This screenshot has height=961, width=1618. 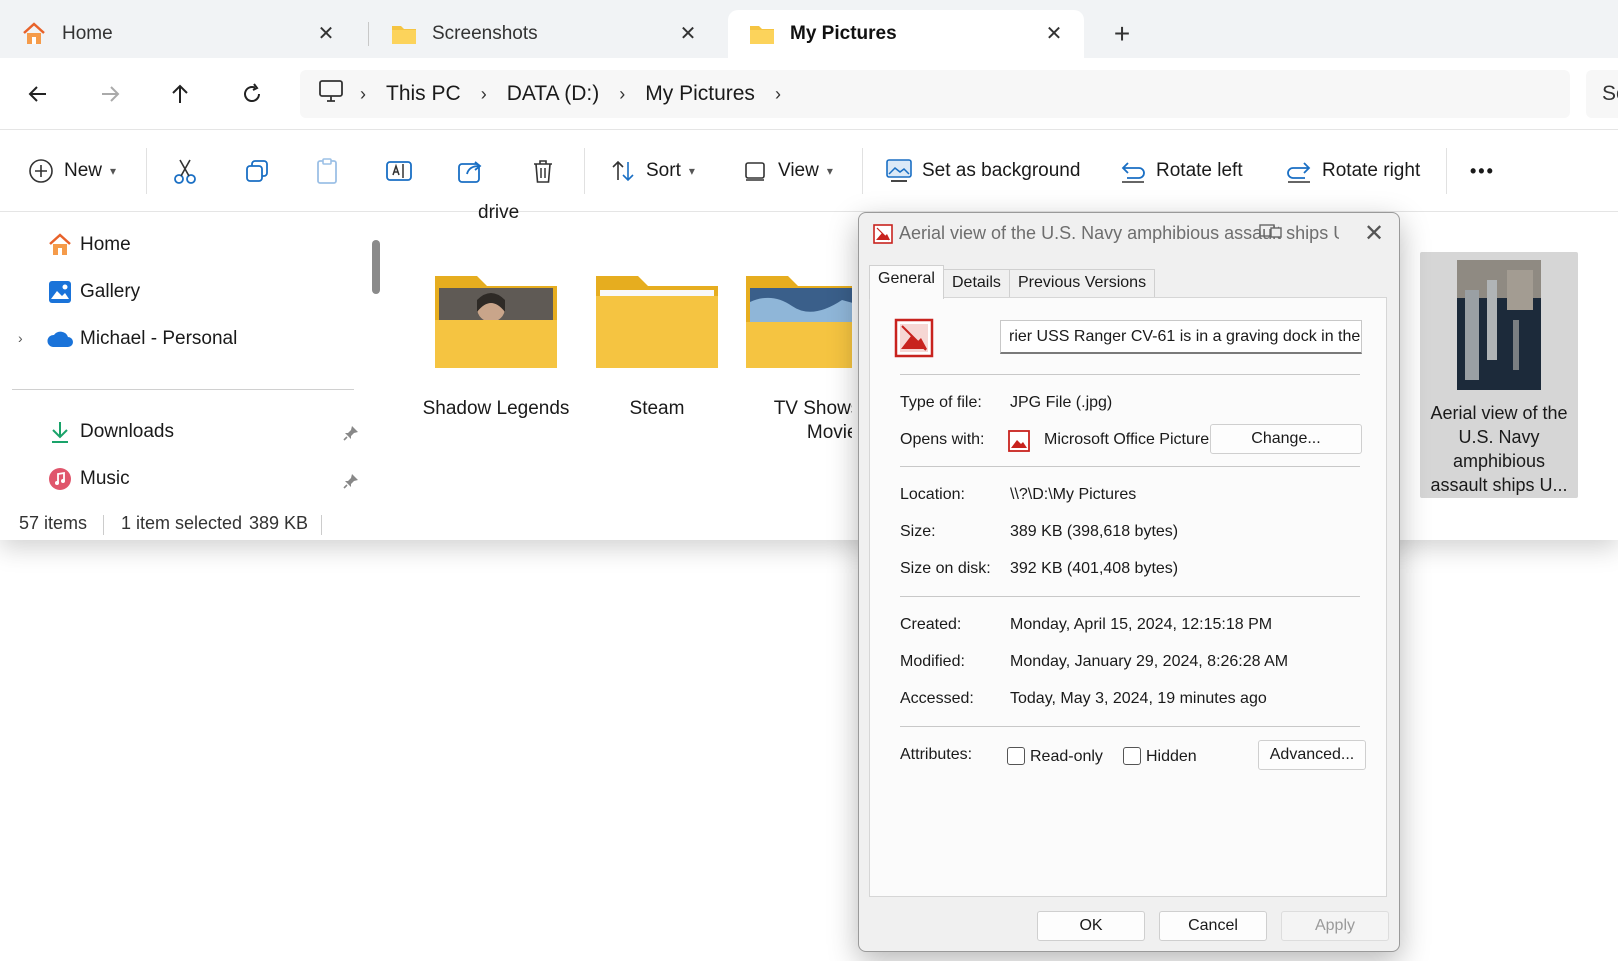 What do you see at coordinates (1335, 926) in the screenshot?
I see `apply-button: Apply` at bounding box center [1335, 926].